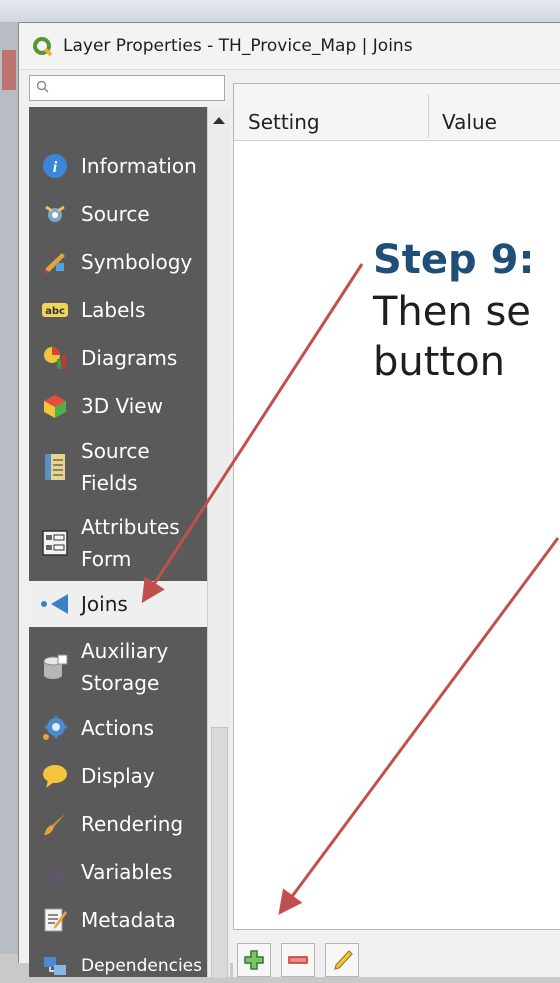 Image resolution: width=560 pixels, height=983 pixels. What do you see at coordinates (127, 88) in the screenshot?
I see `search-input` at bounding box center [127, 88].